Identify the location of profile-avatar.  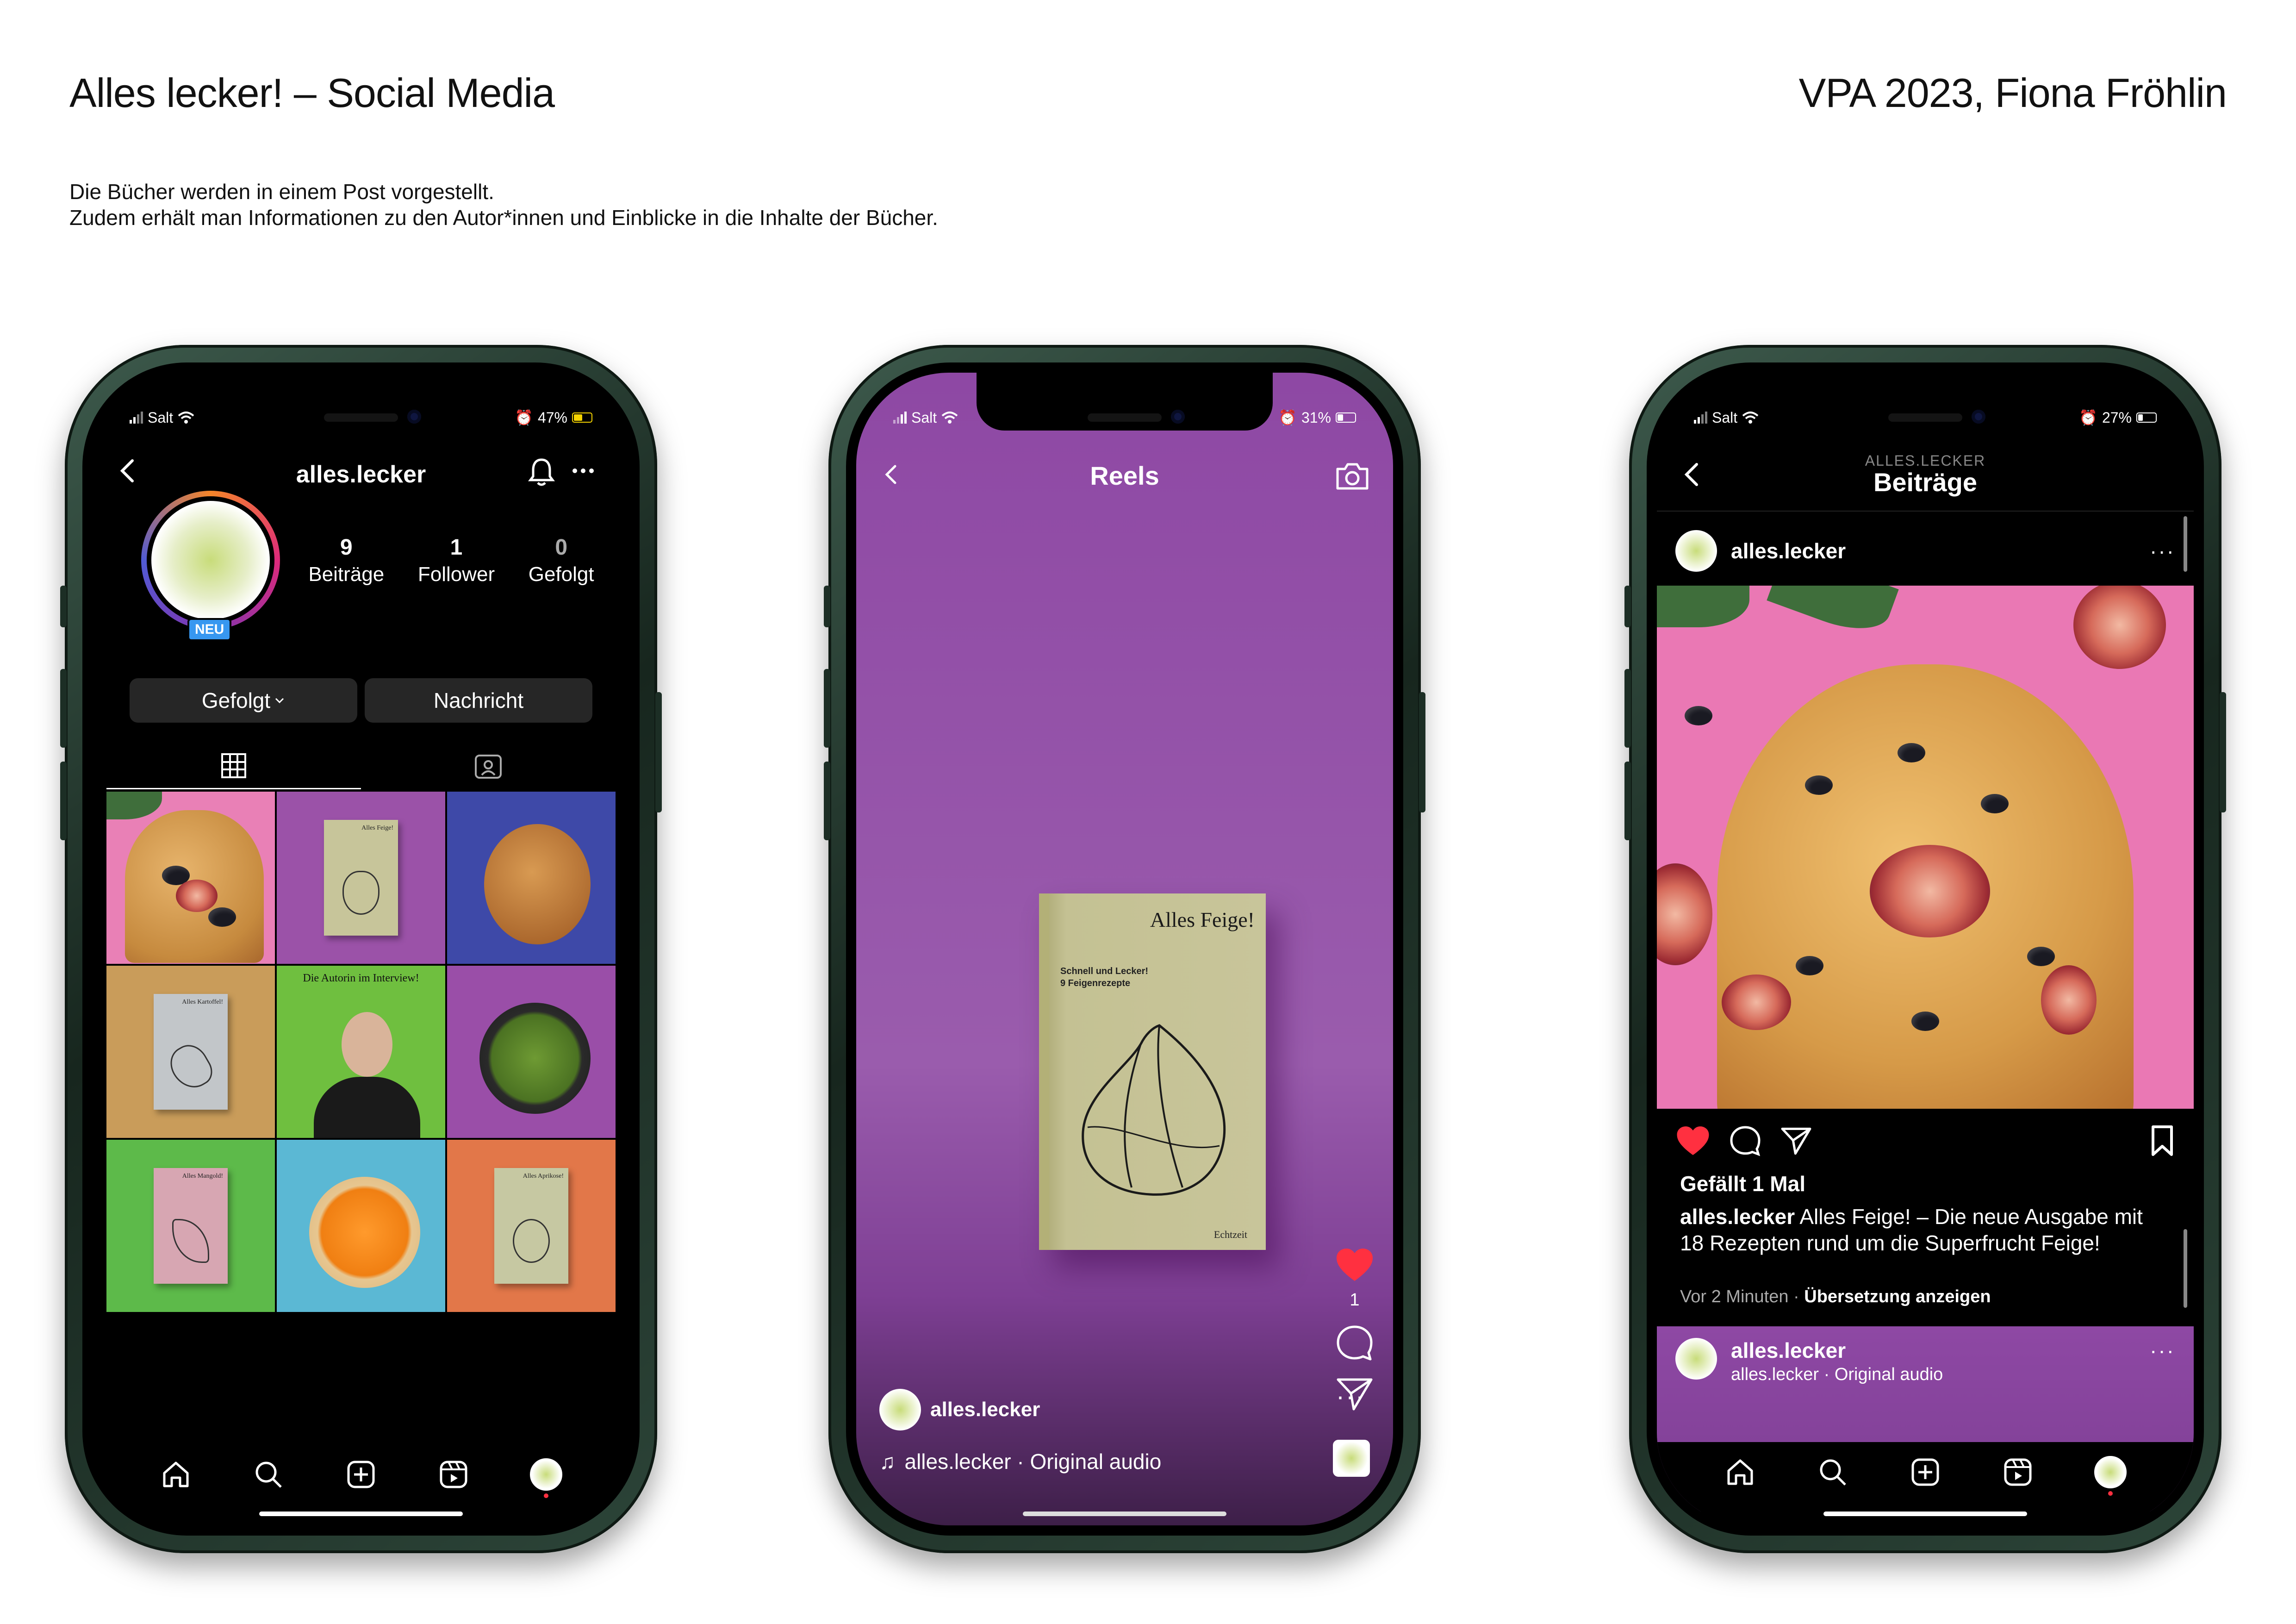
(210, 560).